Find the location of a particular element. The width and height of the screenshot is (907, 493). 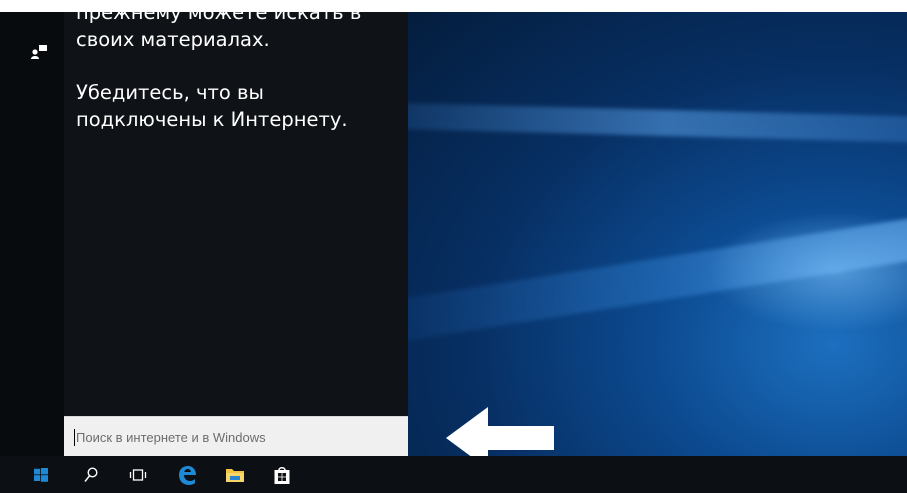

search-placeholder: Поиск в интернете и в Windows is located at coordinates (171, 437).